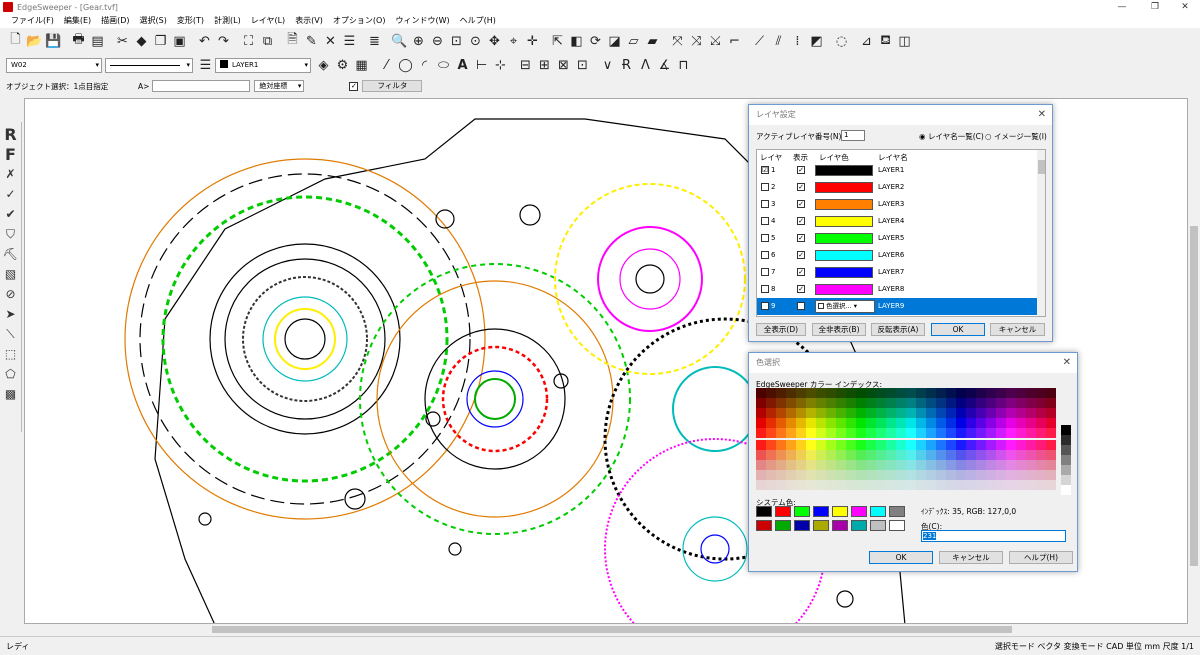 The height and width of the screenshot is (655, 1200). Describe the element at coordinates (778, 41) in the screenshot. I see `offset-icon: ⫽` at that location.